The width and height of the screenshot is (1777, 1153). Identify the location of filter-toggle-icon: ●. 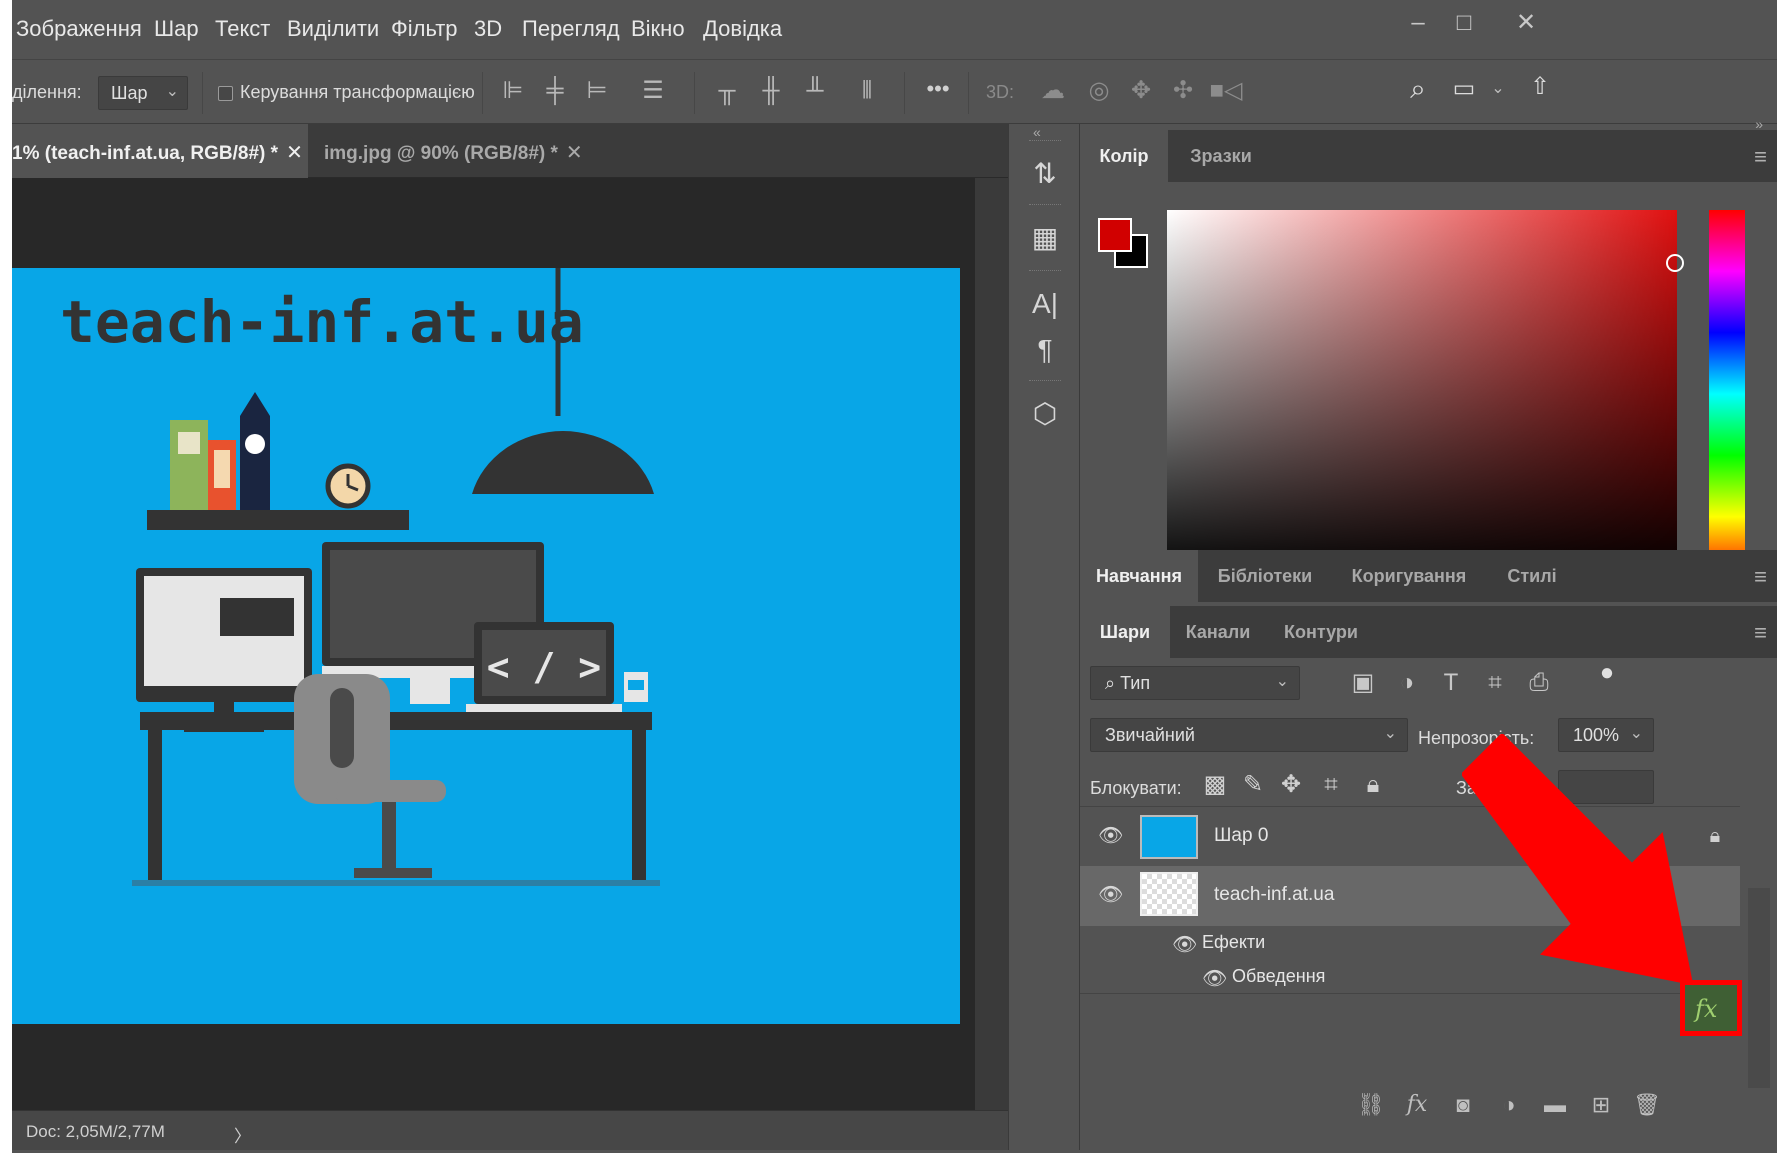
(1607, 673).